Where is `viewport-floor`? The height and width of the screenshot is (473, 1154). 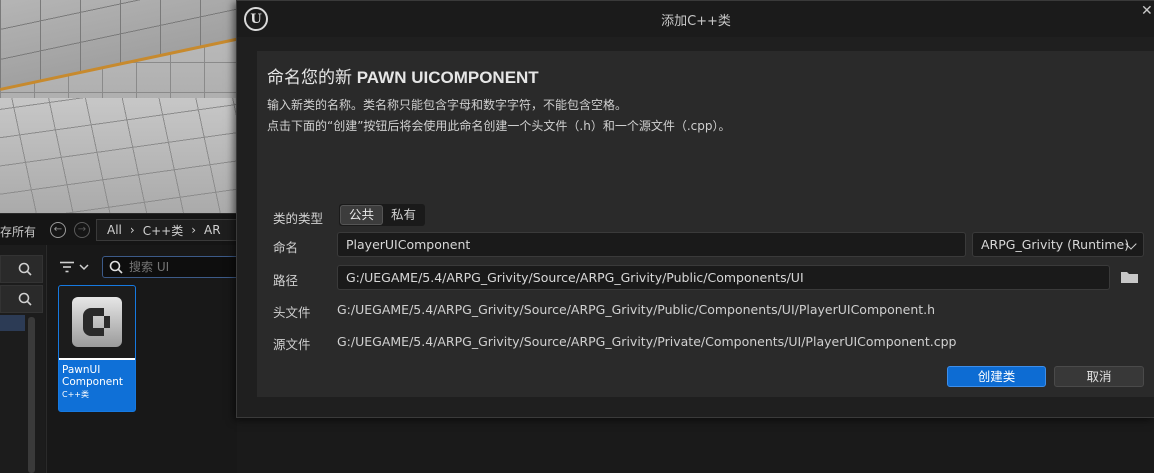 viewport-floor is located at coordinates (118, 155).